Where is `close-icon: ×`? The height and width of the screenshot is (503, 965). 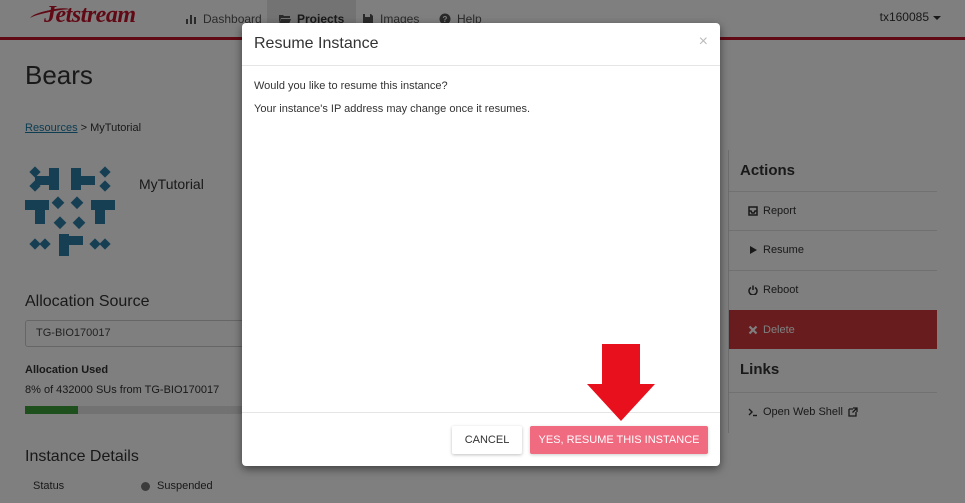 close-icon: × is located at coordinates (703, 42).